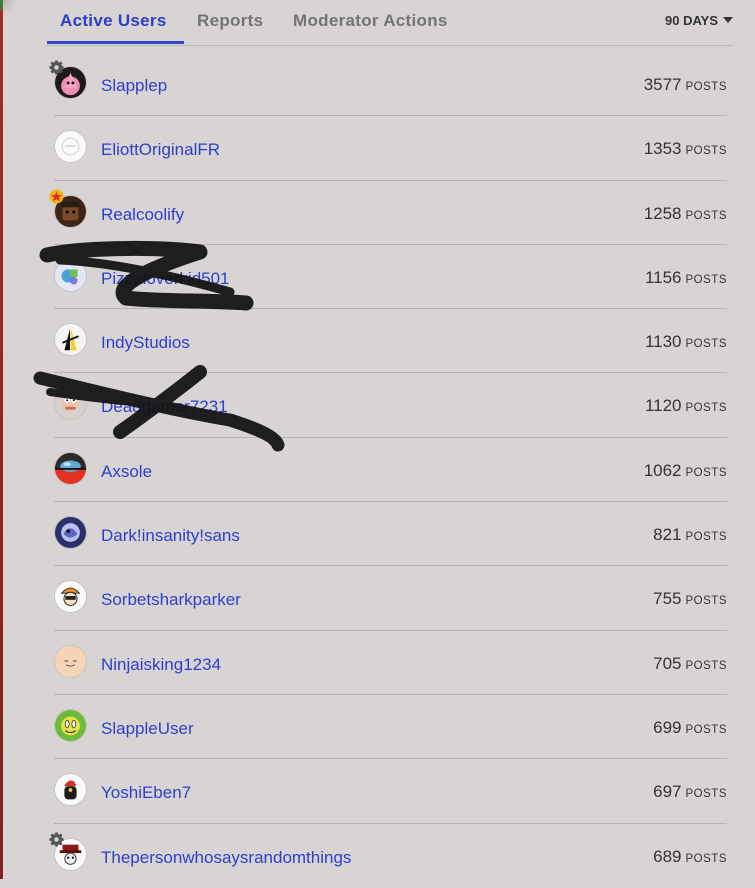 Image resolution: width=755 pixels, height=888 pixels. I want to click on post-count: 821 POSTS, so click(690, 535).